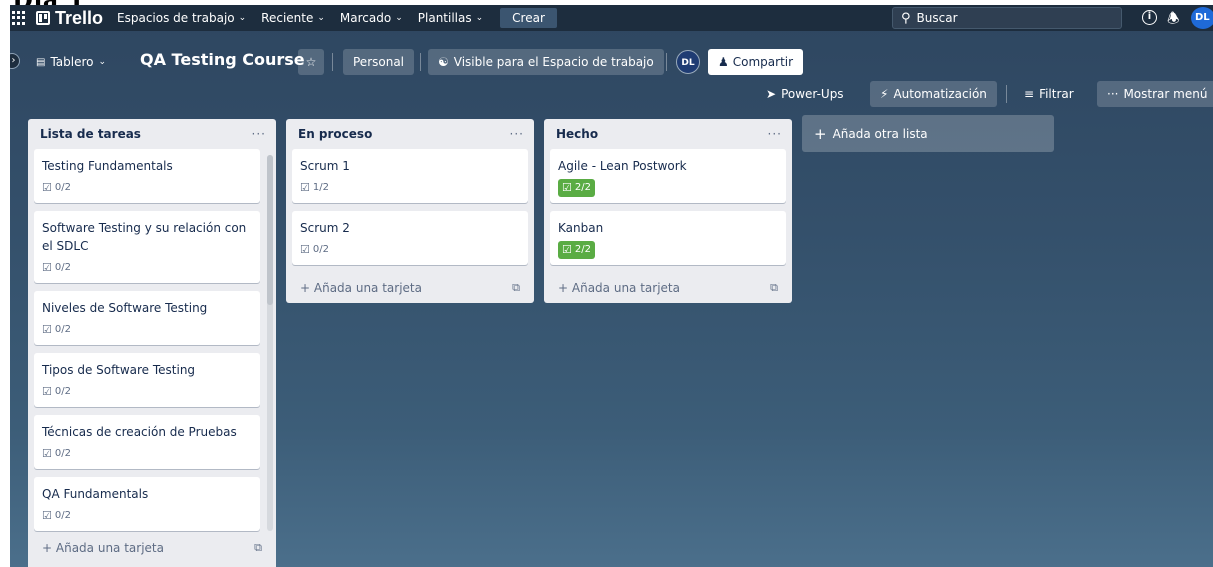  I want to click on chevron-right-icon: ›, so click(15, 61).